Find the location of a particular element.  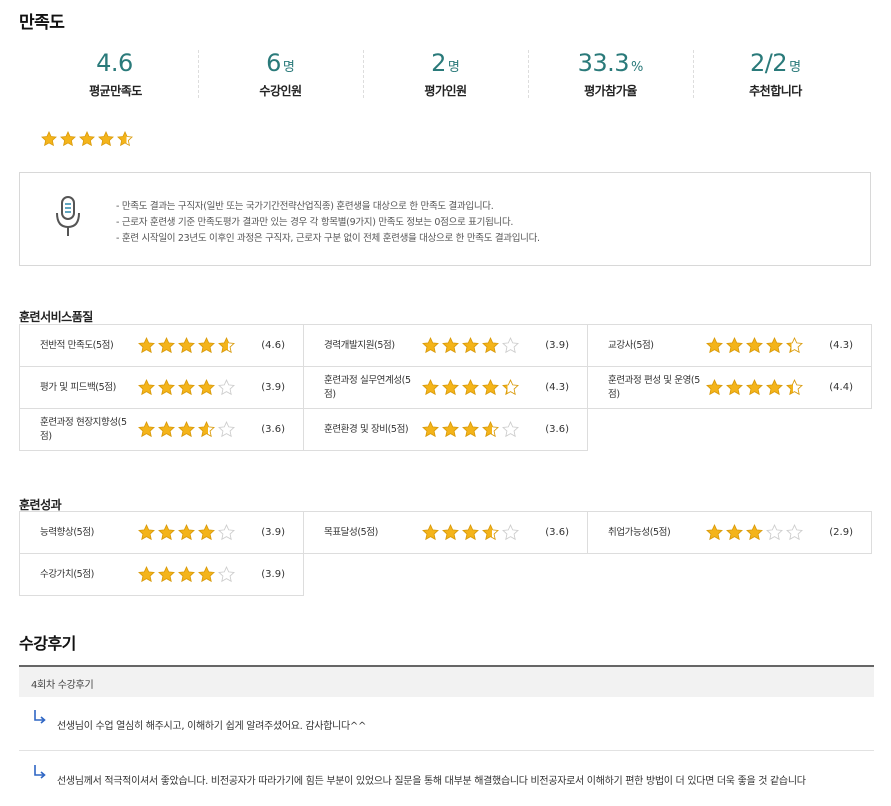

rating-item: 경력개발지원(5점) (3.9) is located at coordinates (445, 345).